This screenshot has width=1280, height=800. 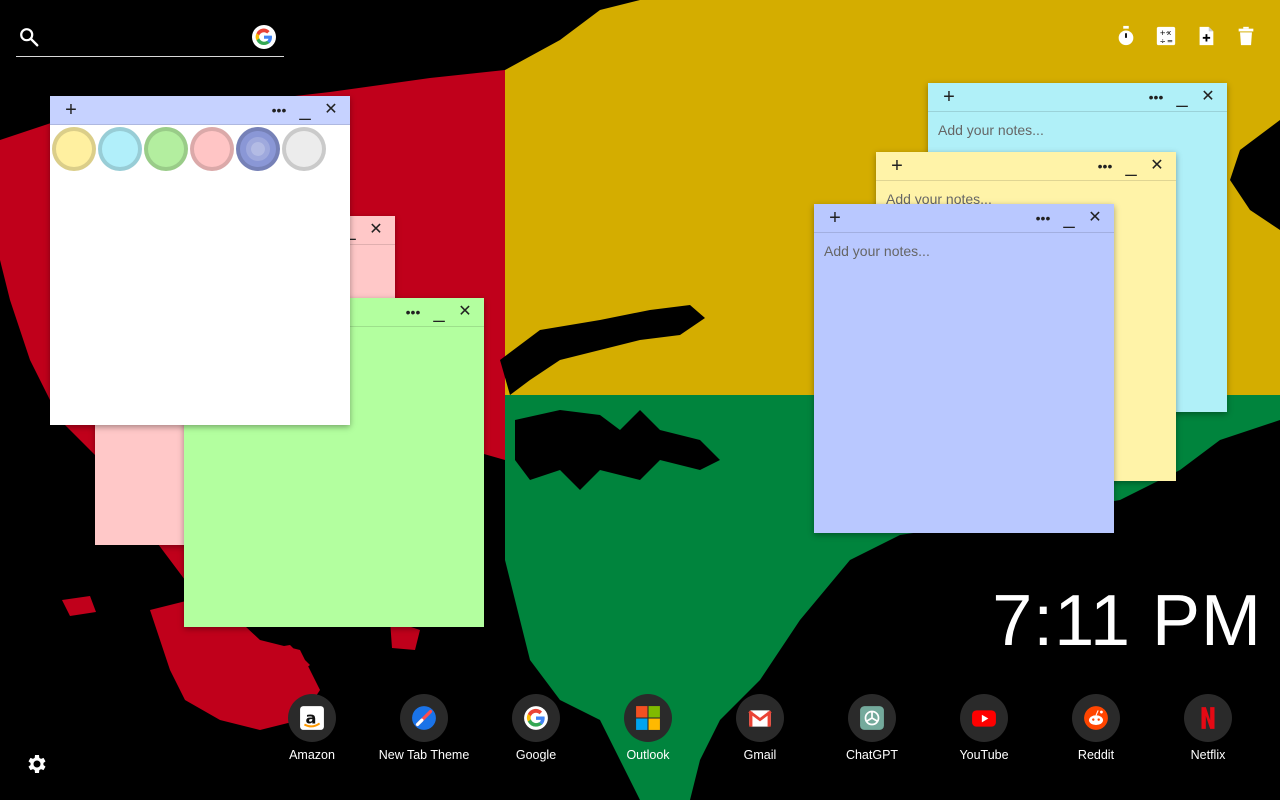 What do you see at coordinates (536, 755) in the screenshot?
I see `shortcut-label: Google` at bounding box center [536, 755].